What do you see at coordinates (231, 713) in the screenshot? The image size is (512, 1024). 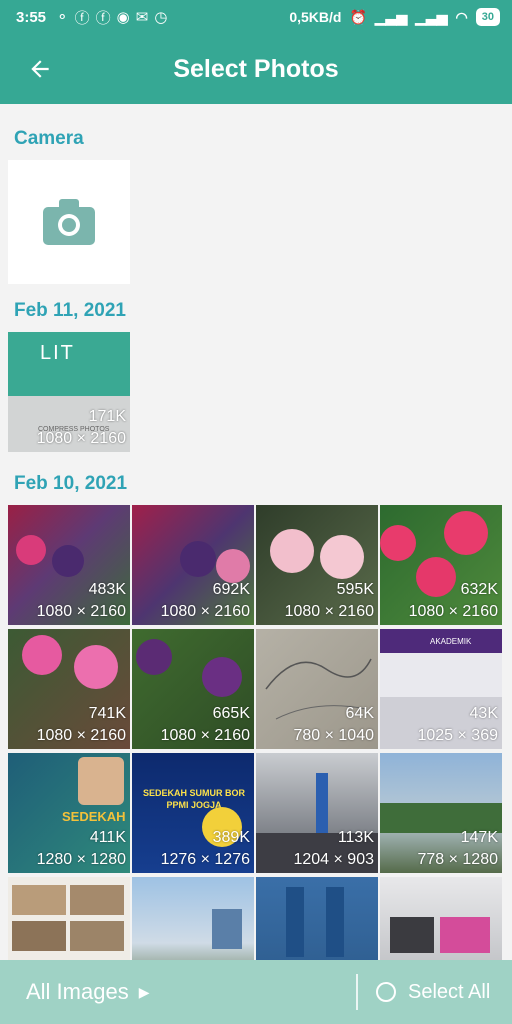 I see `file-size: 665K` at bounding box center [231, 713].